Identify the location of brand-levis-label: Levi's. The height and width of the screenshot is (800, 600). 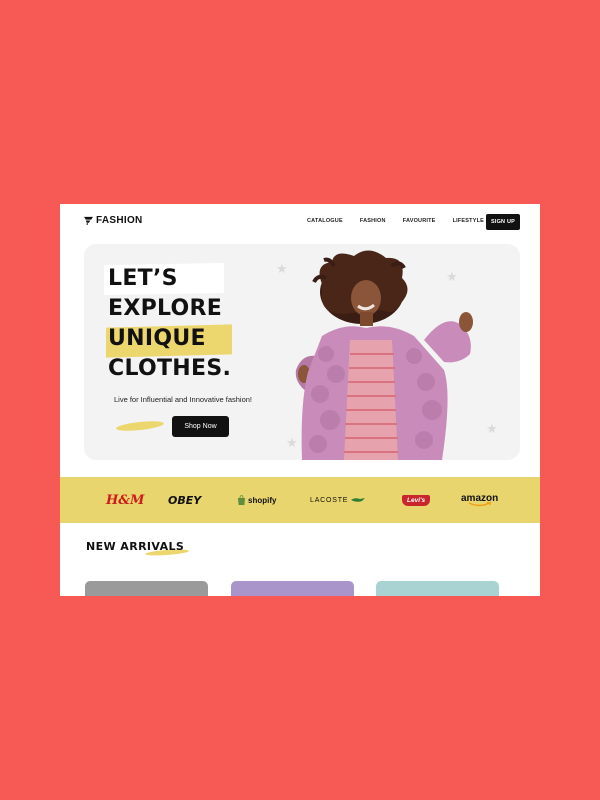
(416, 500).